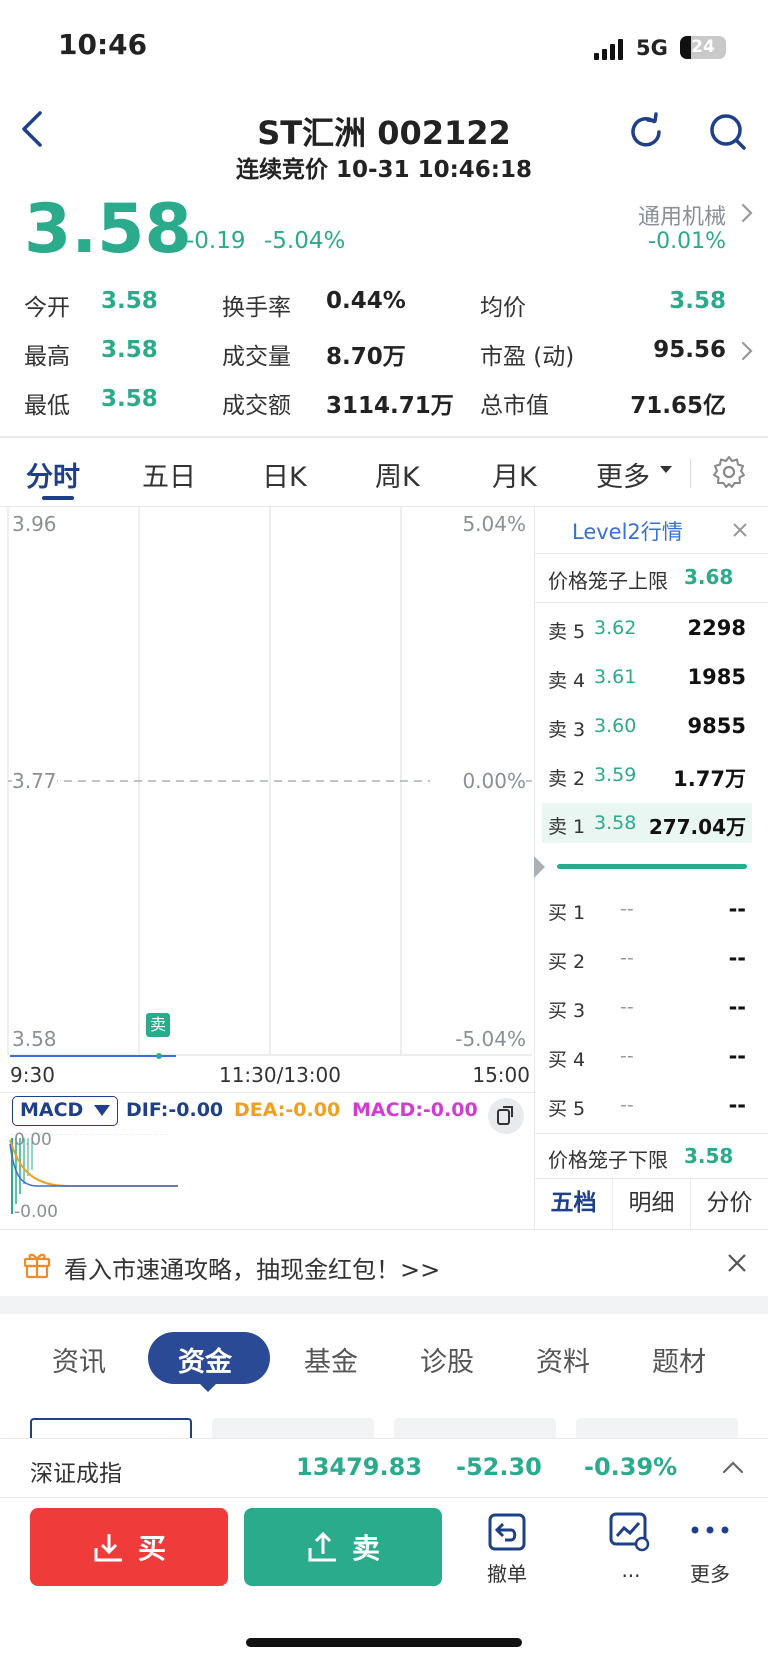 The width and height of the screenshot is (768, 1663). Describe the element at coordinates (623, 474) in the screenshot. I see `tab-more: 更多` at that location.